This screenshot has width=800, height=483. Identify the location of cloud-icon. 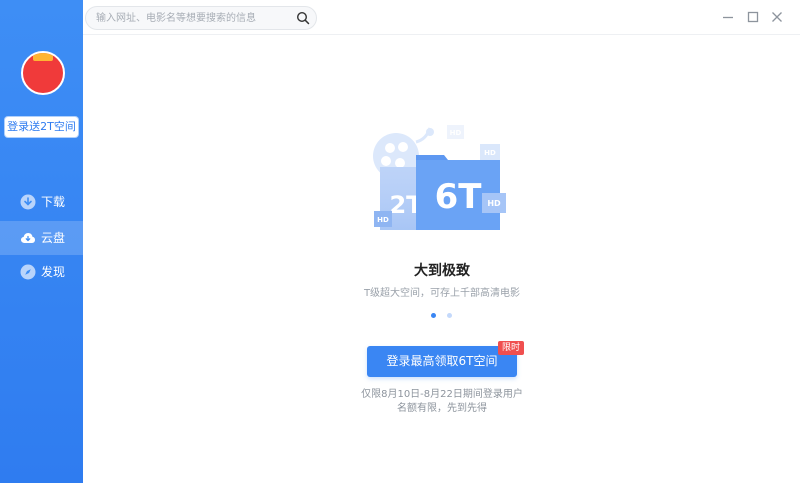
(28, 238).